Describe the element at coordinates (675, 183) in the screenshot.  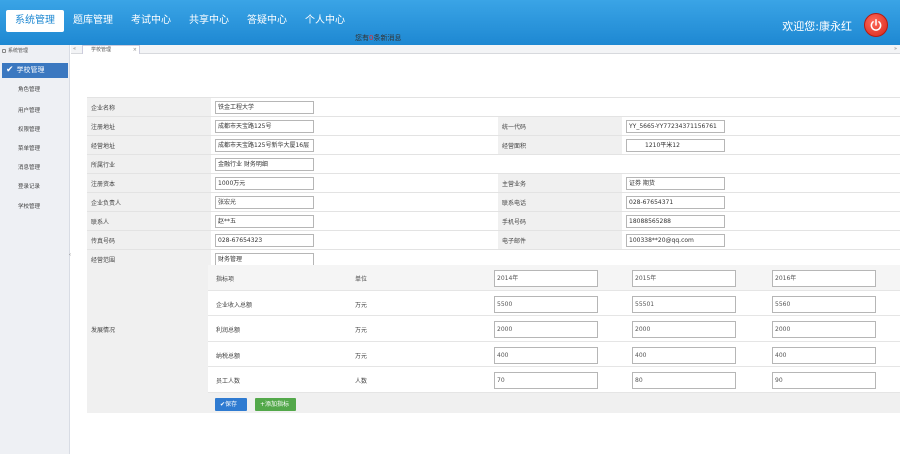
I see `business-field: 证券 期货` at that location.